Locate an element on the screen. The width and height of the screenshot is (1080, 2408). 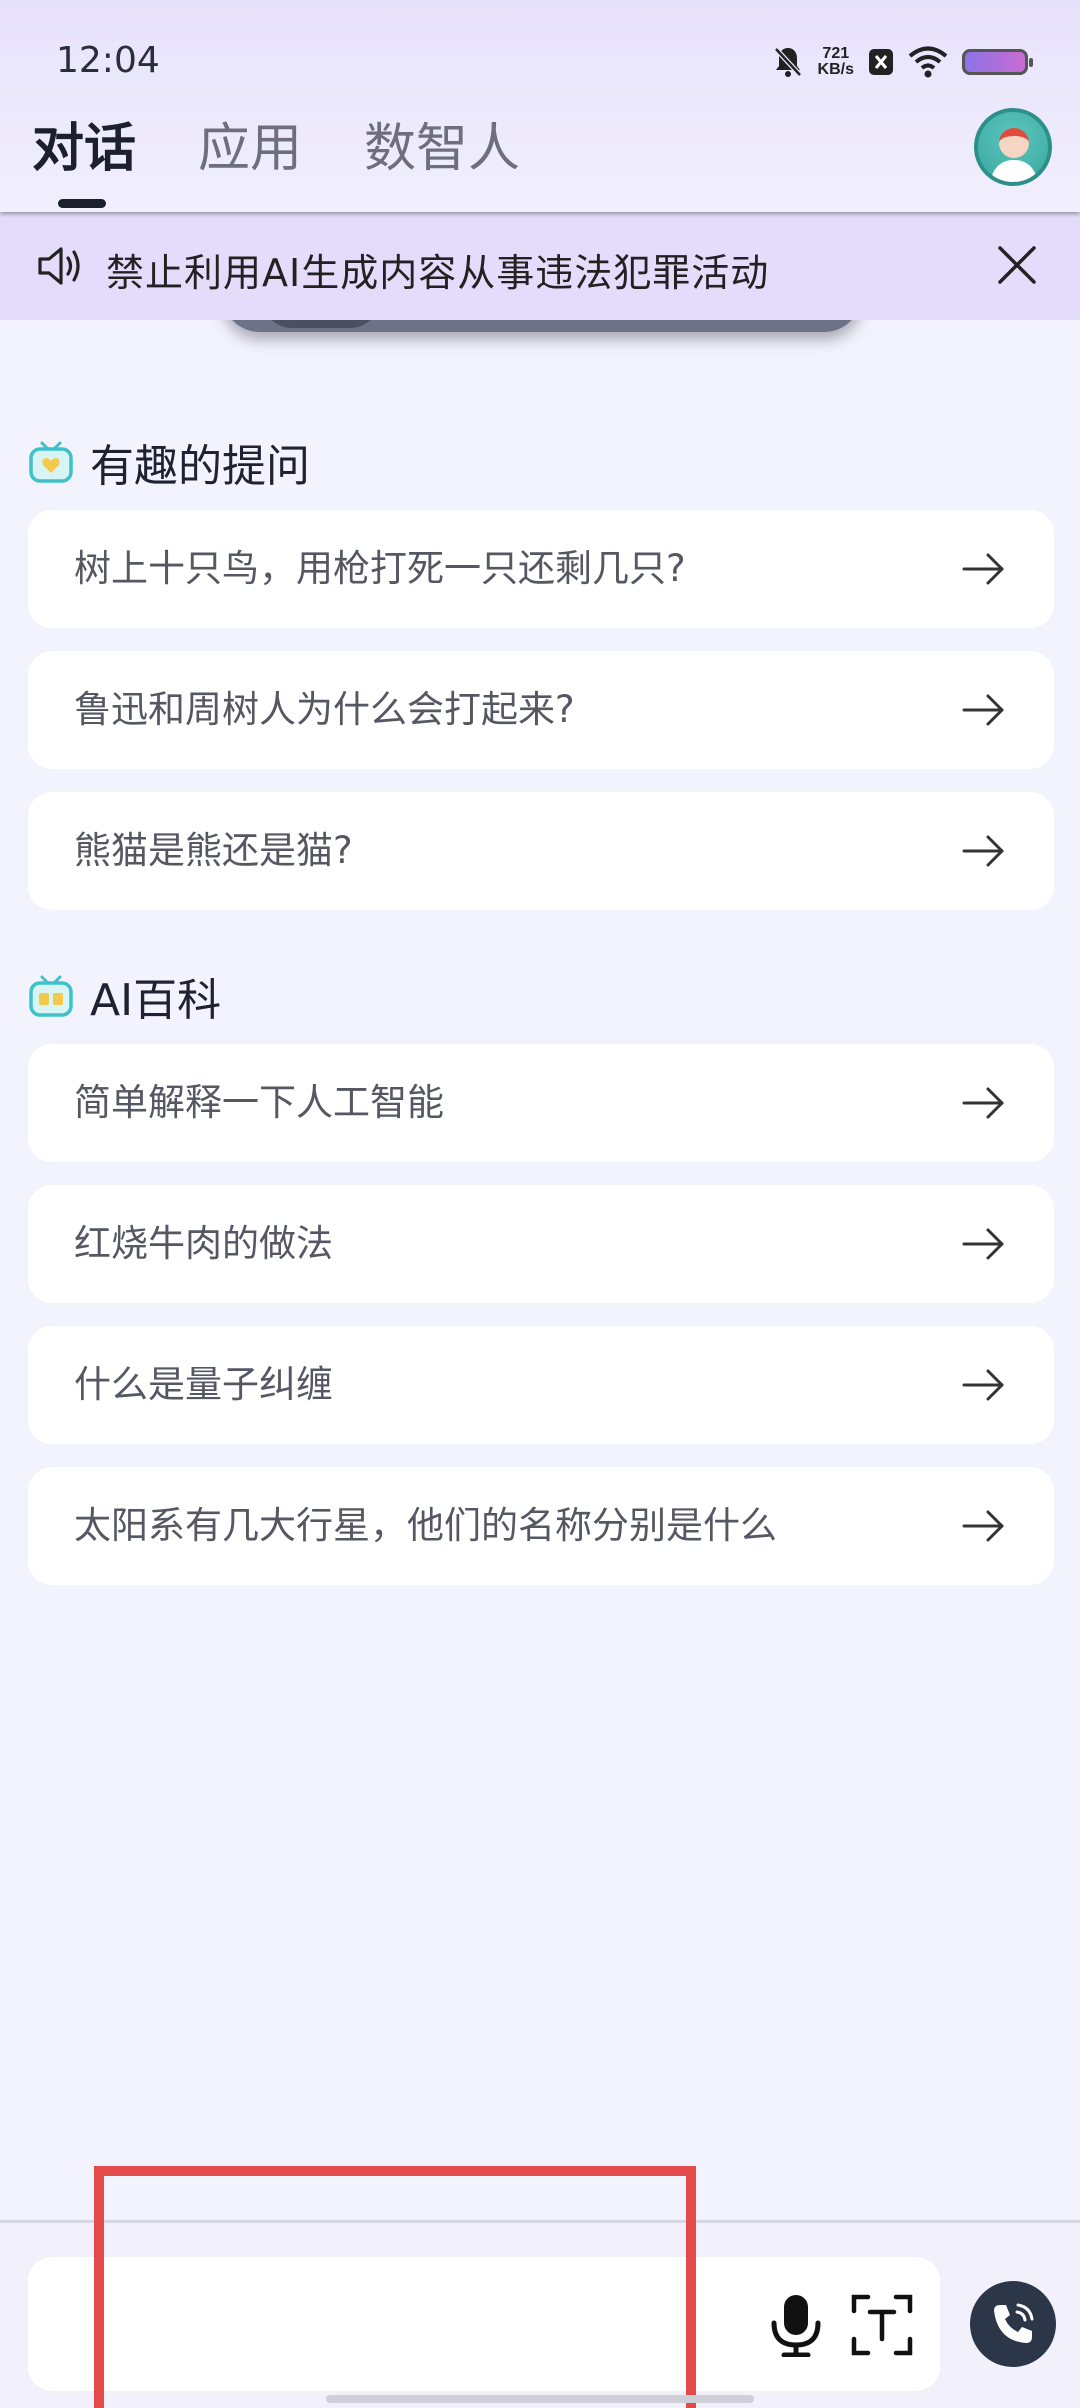
question-card: 熊猫是熊还是猫? is located at coordinates (541, 851).